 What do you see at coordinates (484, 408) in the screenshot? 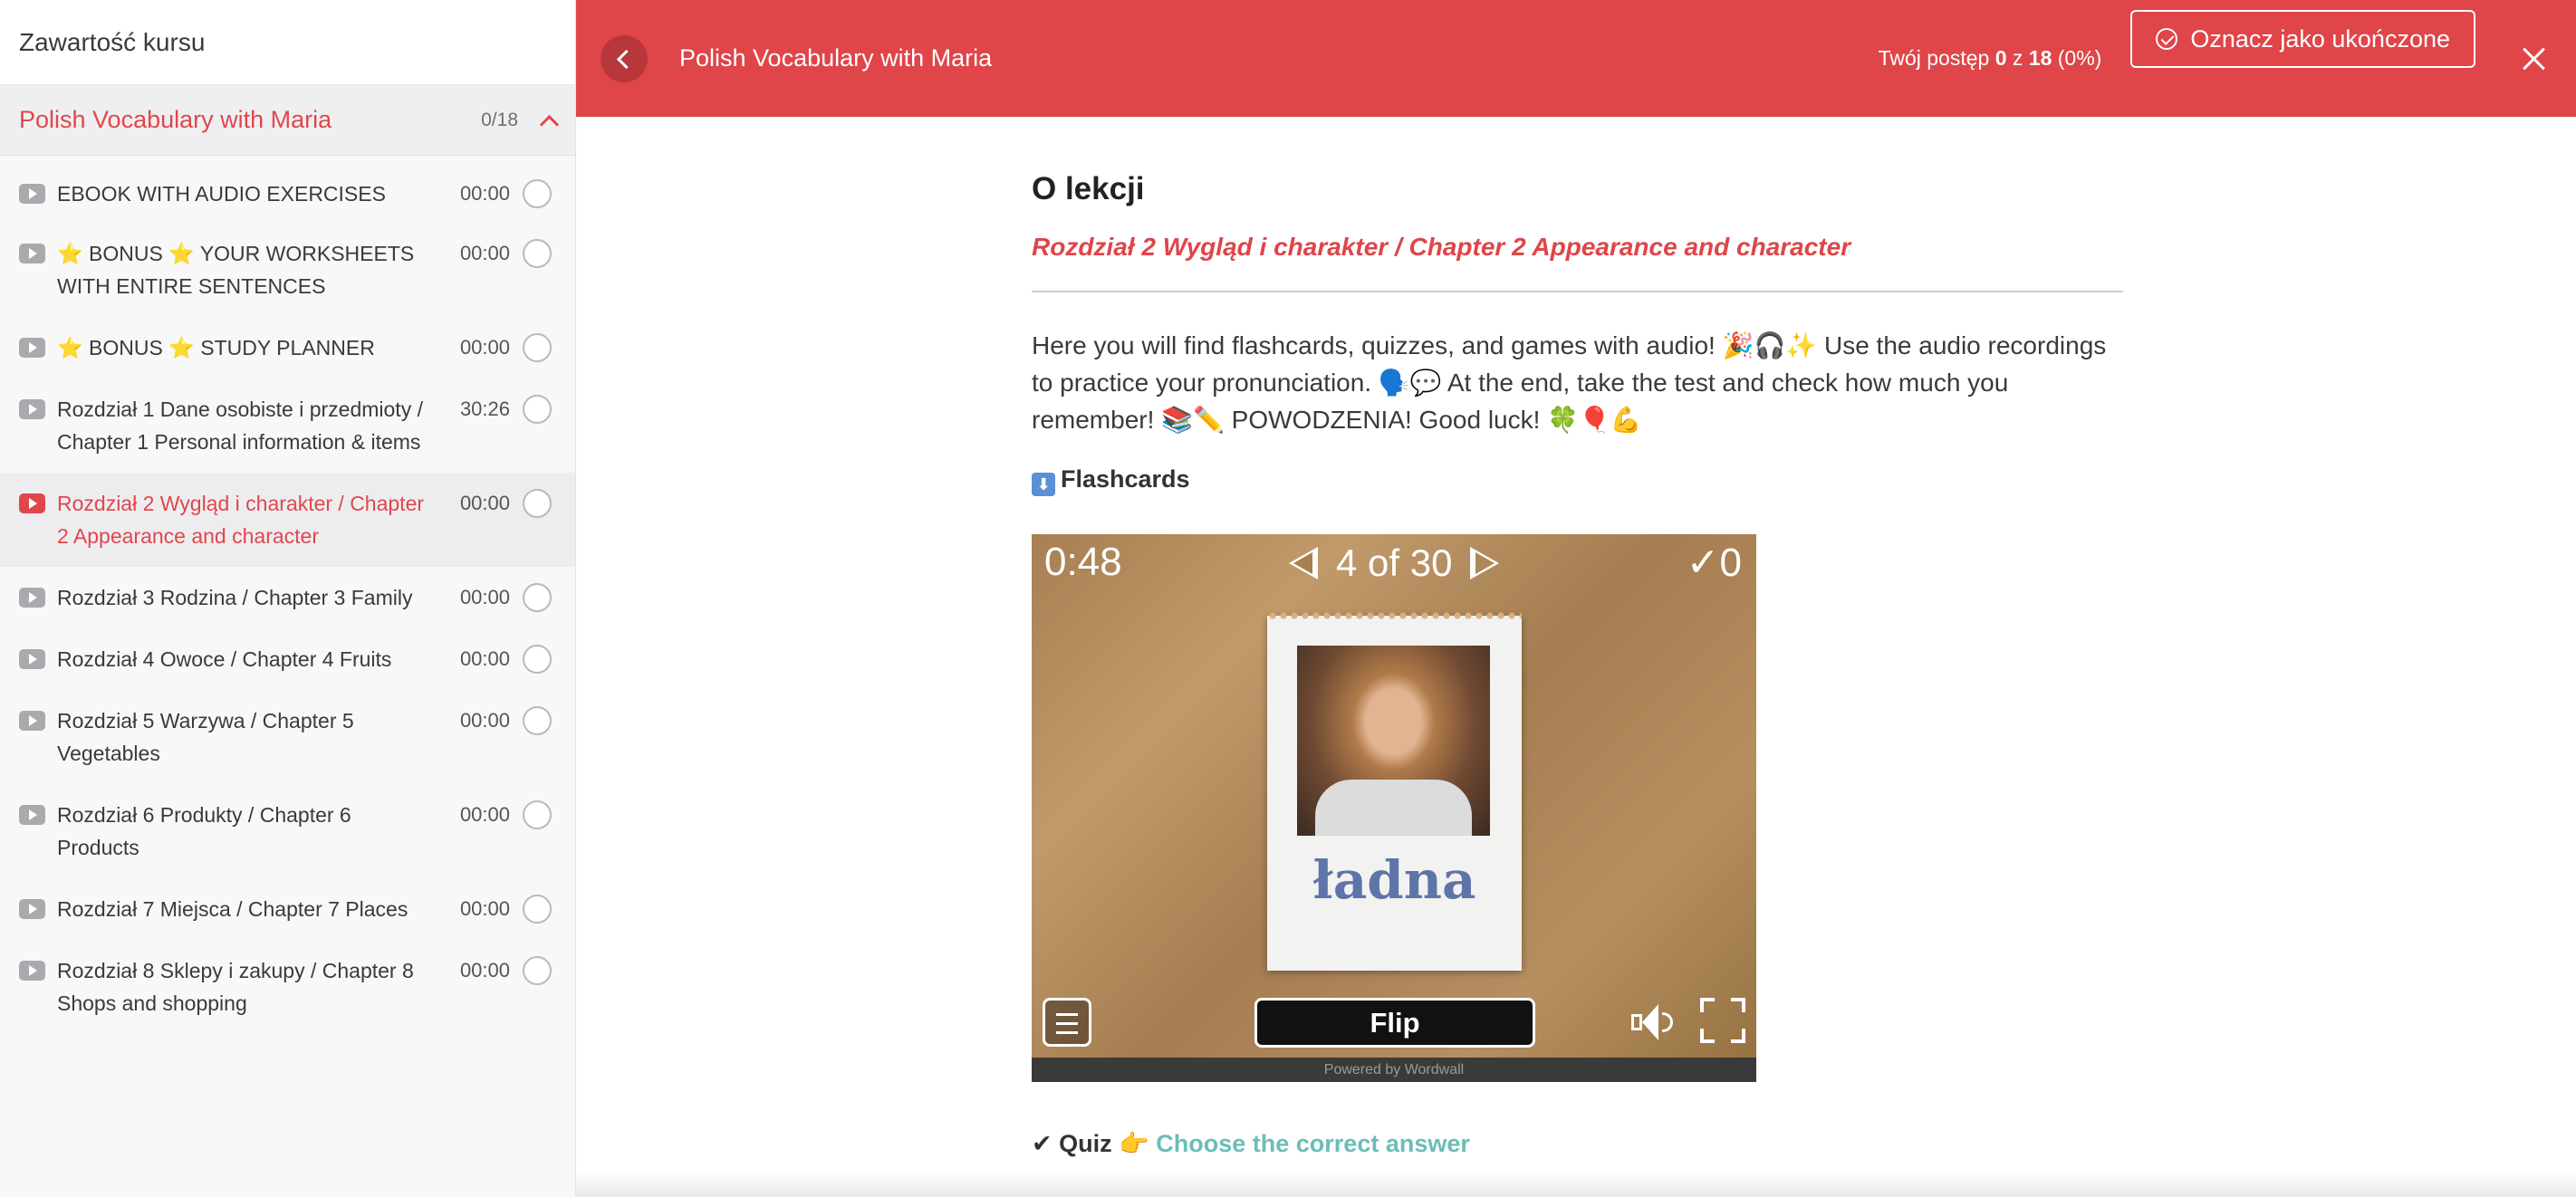
I see `lesson-duration: 30:26` at bounding box center [484, 408].